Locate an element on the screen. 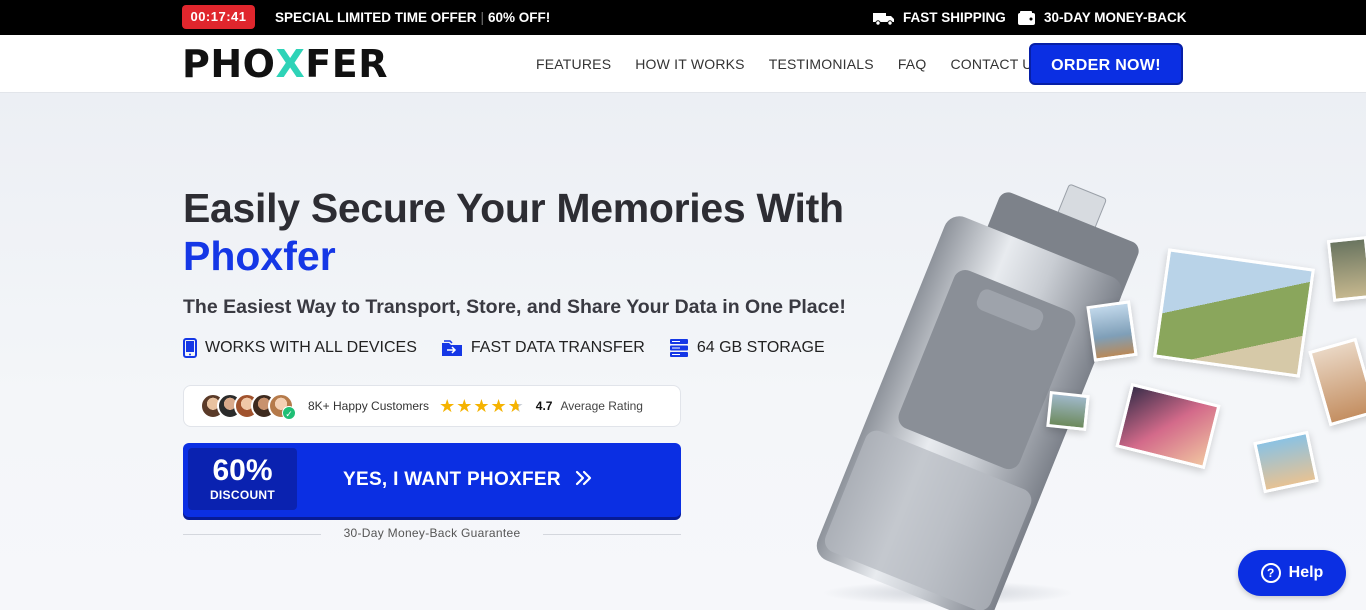 The height and width of the screenshot is (610, 1366). discount-label: DISCOUNT is located at coordinates (242, 495).